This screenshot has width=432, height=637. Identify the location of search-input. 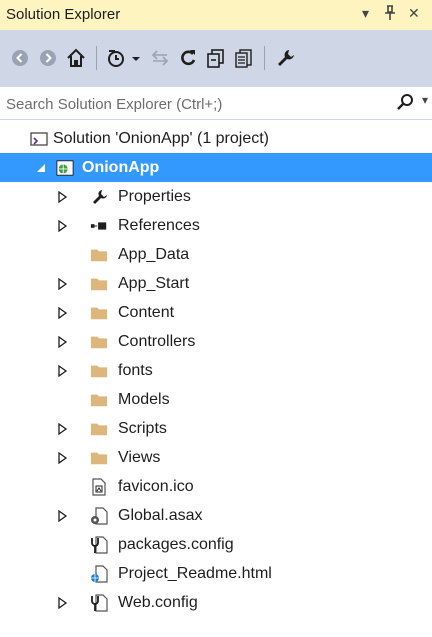
(196, 104).